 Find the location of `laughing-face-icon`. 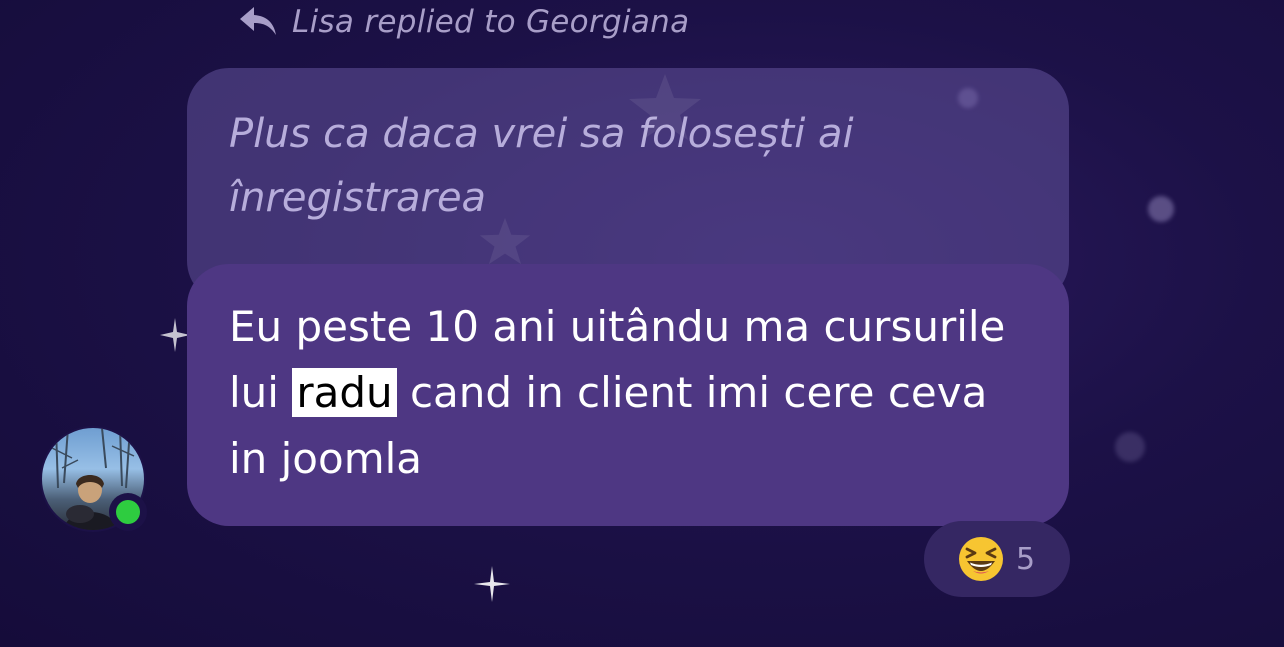

laughing-face-icon is located at coordinates (981, 559).